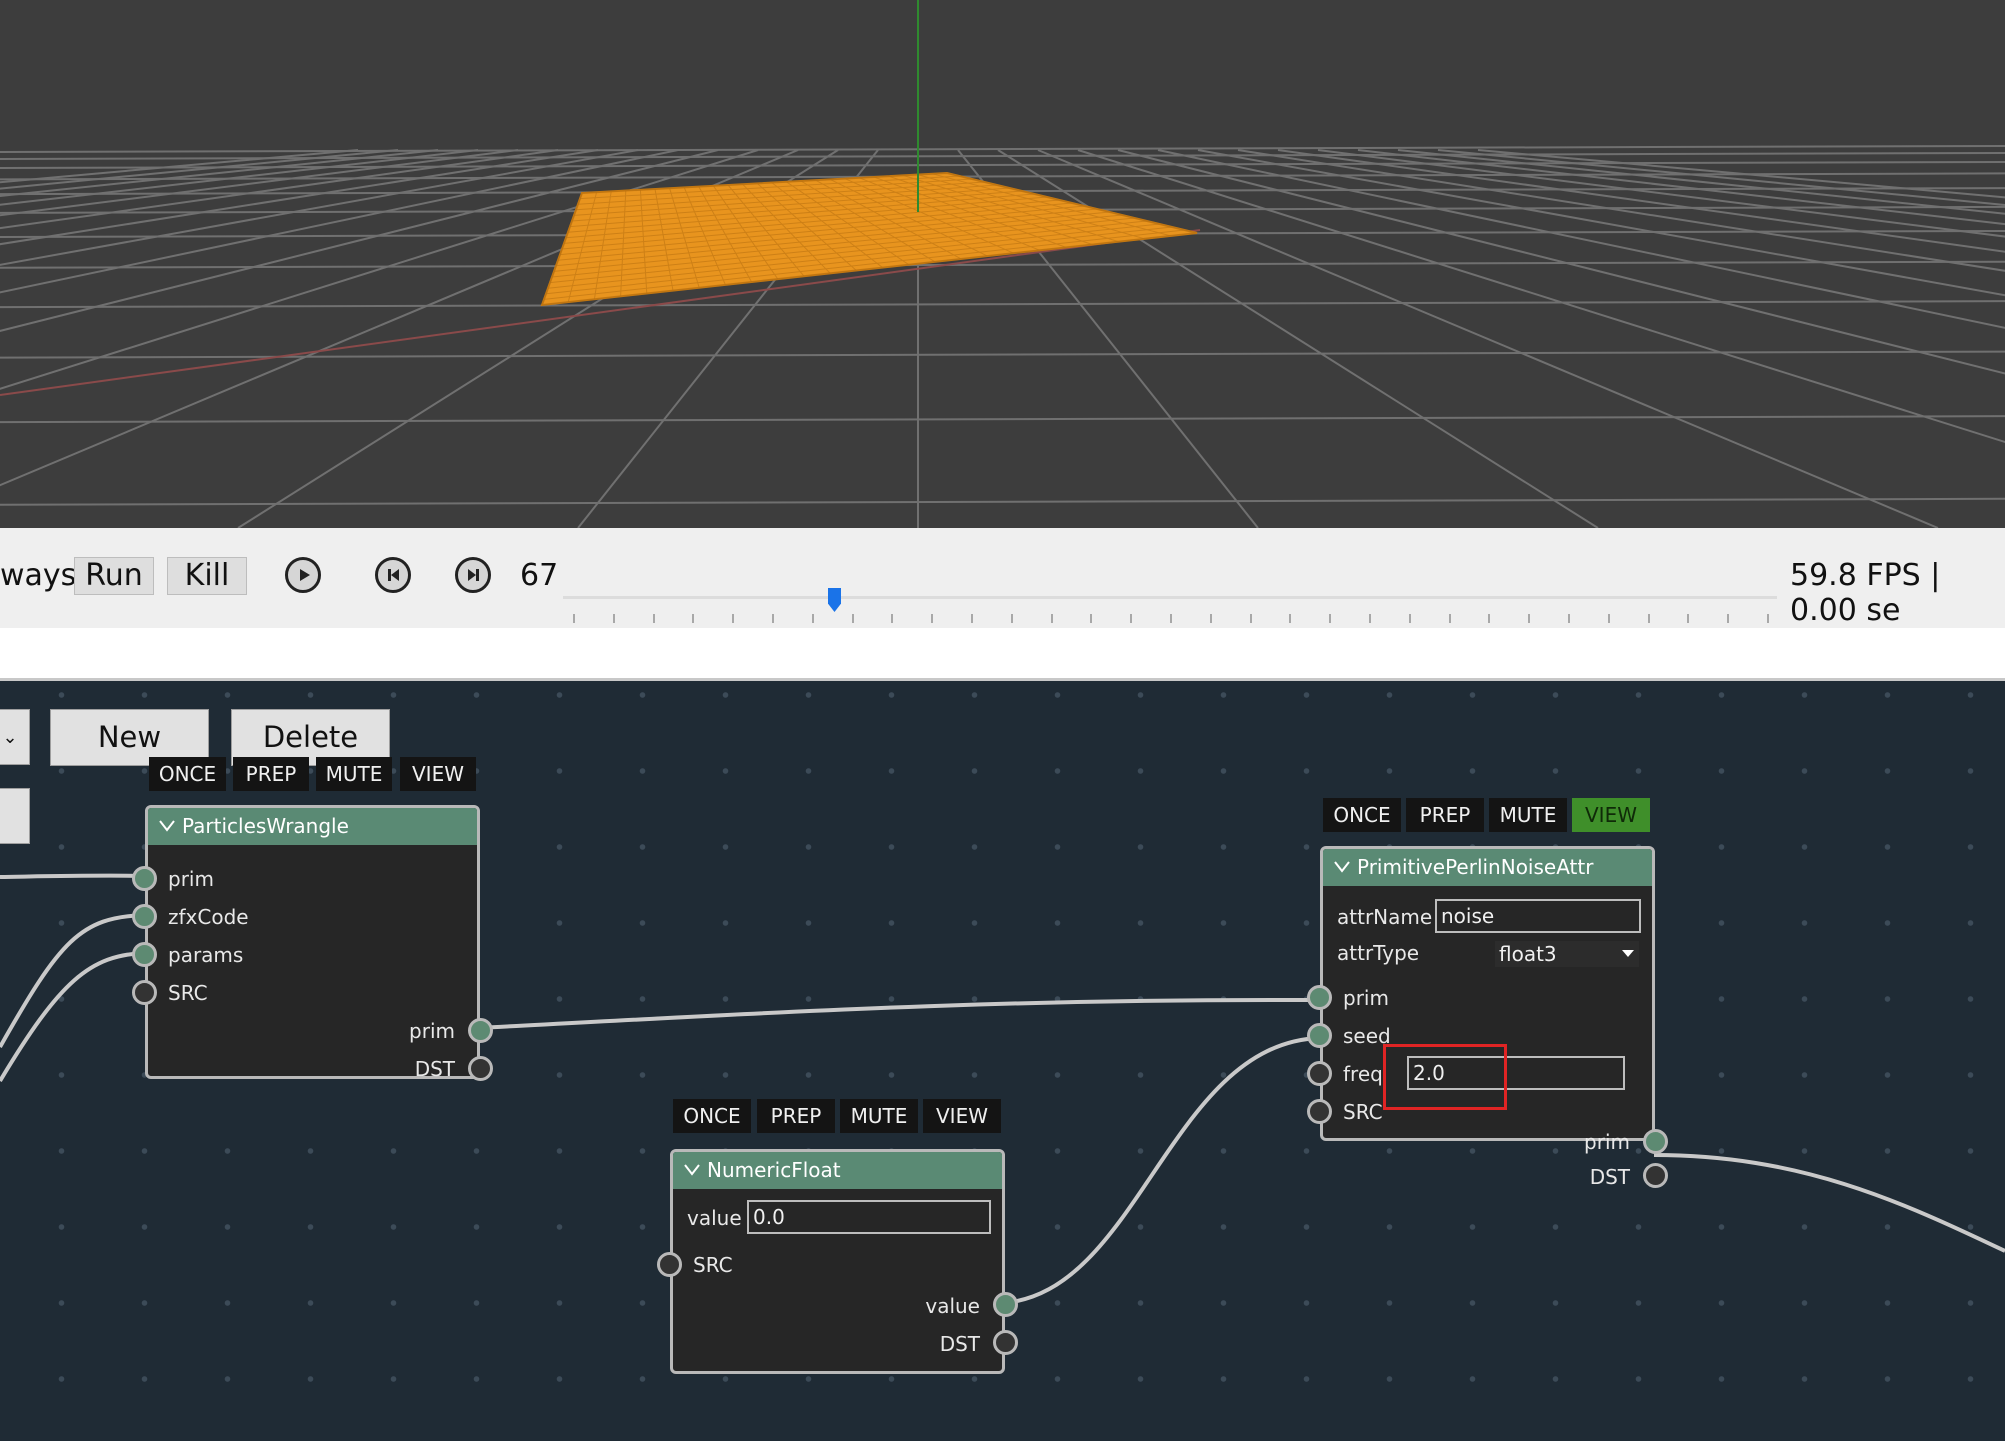  What do you see at coordinates (15, 737) in the screenshot?
I see `dropdown-chevron-icon: ⌄` at bounding box center [15, 737].